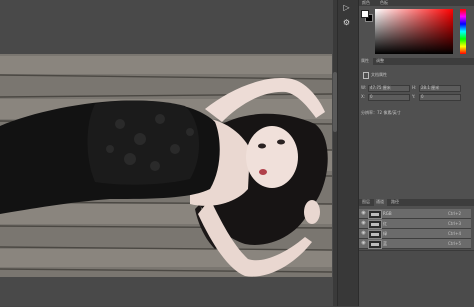 This screenshot has width=474, height=307. Describe the element at coordinates (455, 233) in the screenshot. I see `channel-shortcut: Ctrl+4` at that location.